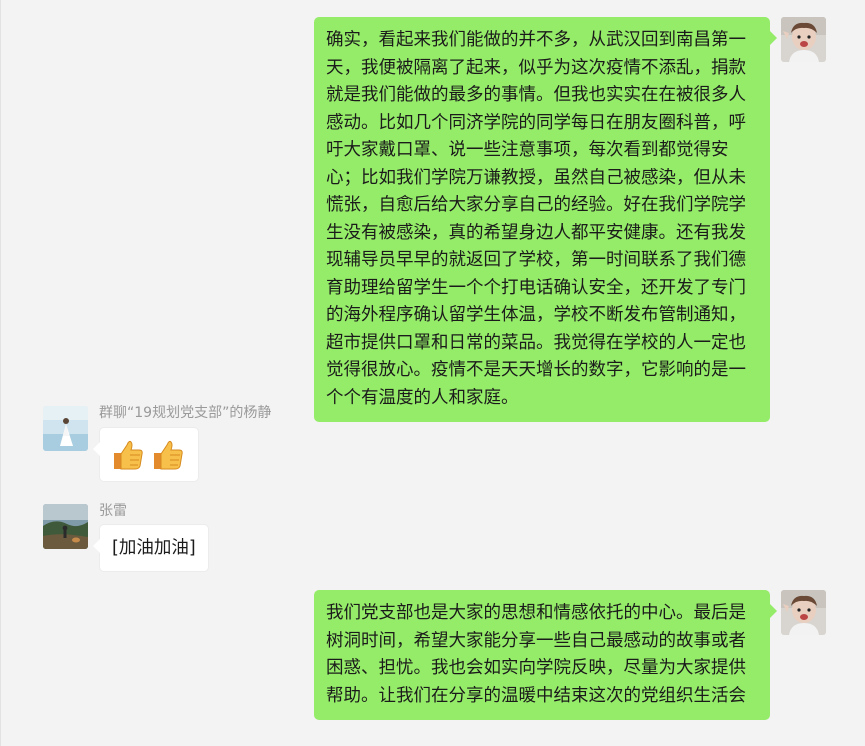 The width and height of the screenshot is (865, 746). I want to click on sender-name: 张雷, so click(113, 511).